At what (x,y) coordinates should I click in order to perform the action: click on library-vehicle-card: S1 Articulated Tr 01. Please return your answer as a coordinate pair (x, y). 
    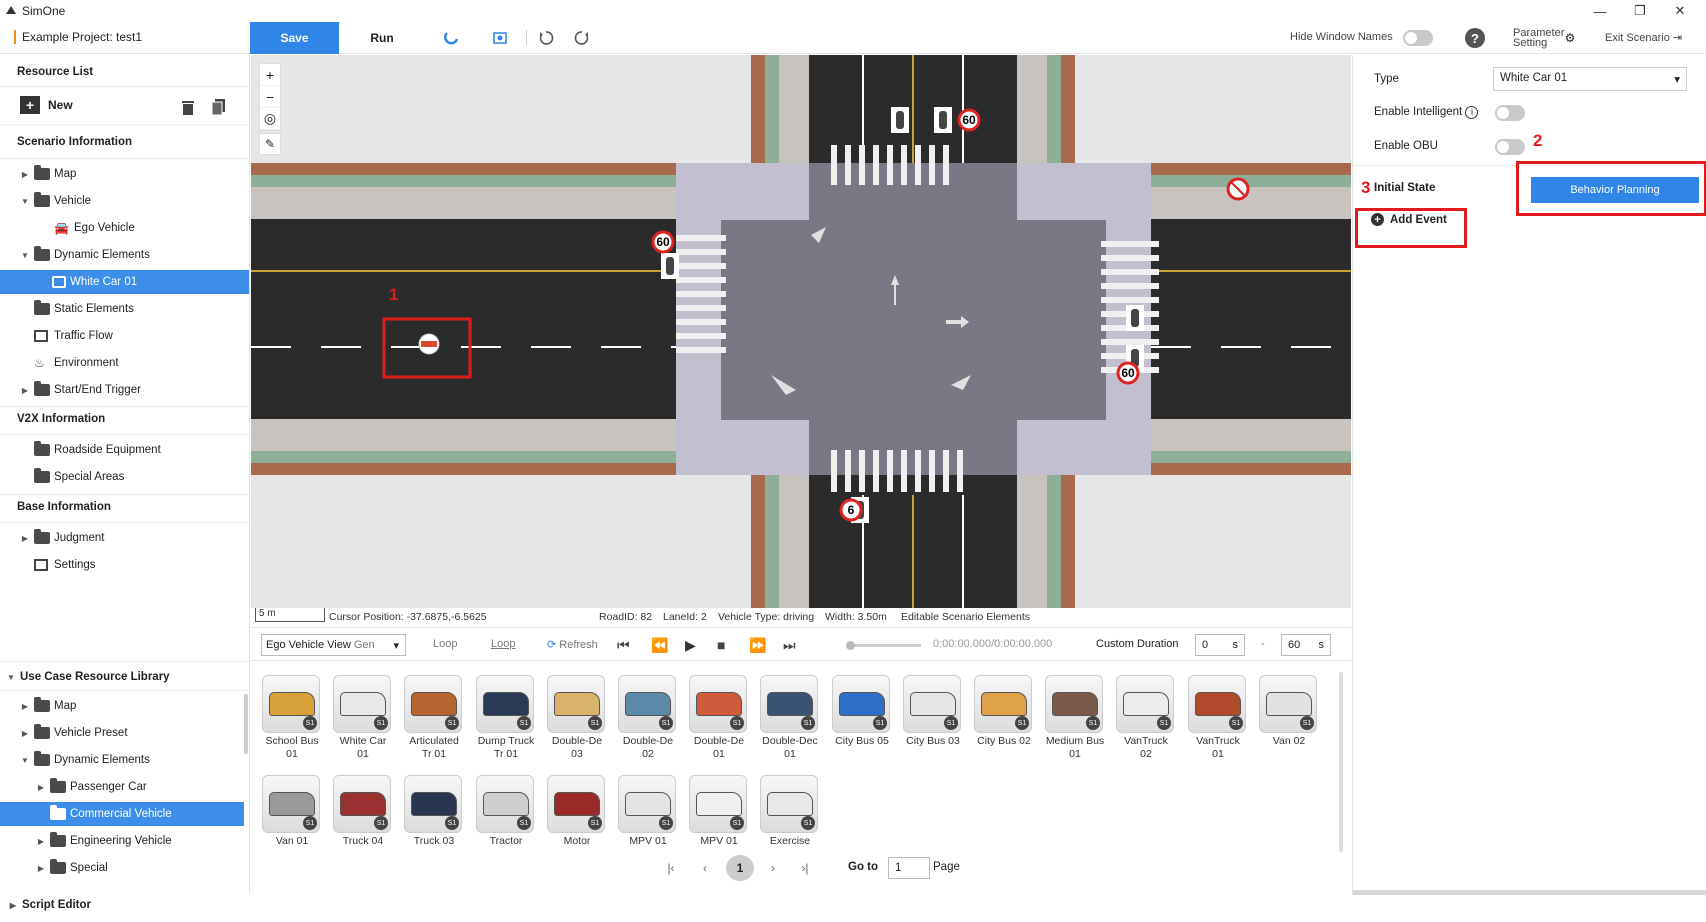
    Looking at the image, I should click on (434, 720).